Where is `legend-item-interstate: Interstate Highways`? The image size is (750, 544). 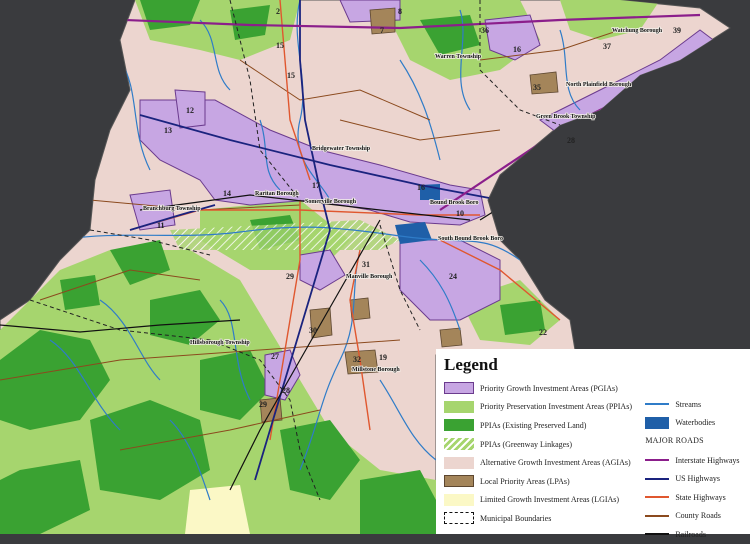 legend-item-interstate: Interstate Highways is located at coordinates (694, 460).